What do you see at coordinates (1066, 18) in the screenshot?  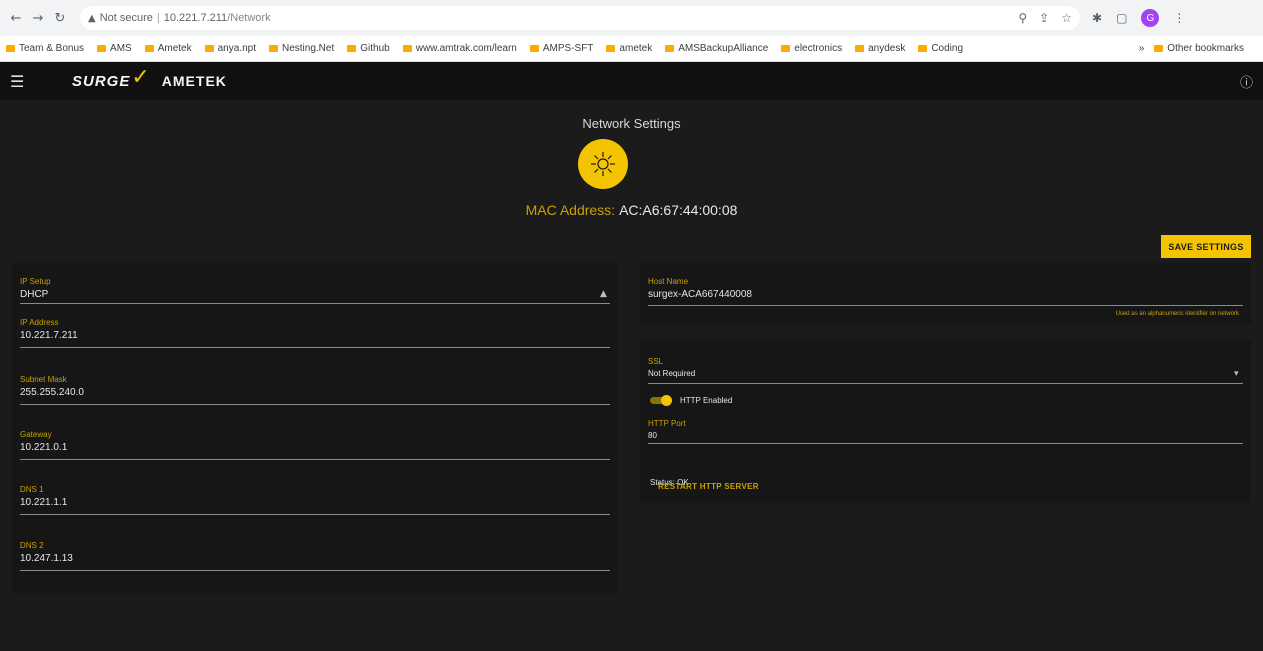 I see `star-icon: ☆` at bounding box center [1066, 18].